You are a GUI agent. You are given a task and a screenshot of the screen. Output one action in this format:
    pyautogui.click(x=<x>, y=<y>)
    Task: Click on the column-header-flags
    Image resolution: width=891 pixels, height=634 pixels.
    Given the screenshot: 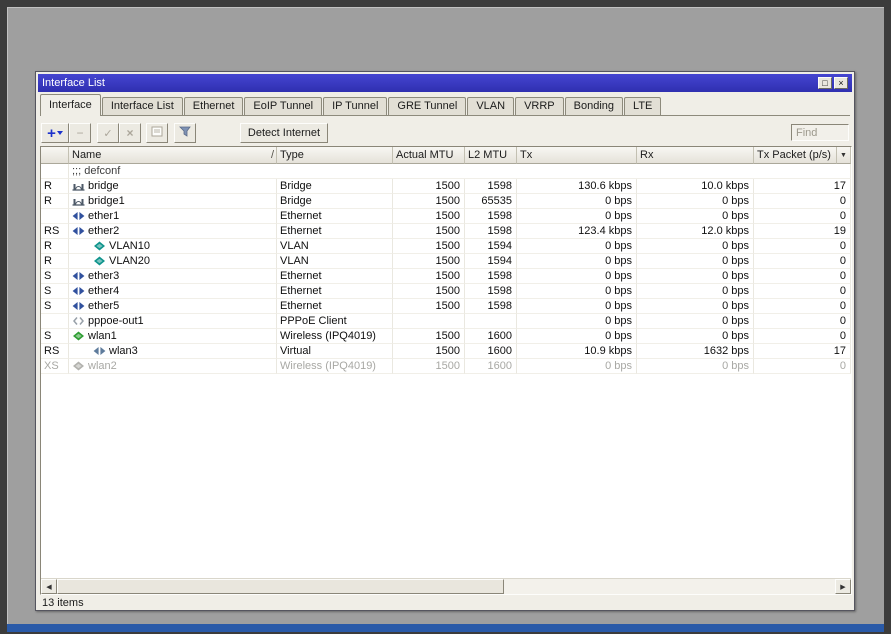 What is the action you would take?
    pyautogui.click(x=55, y=155)
    